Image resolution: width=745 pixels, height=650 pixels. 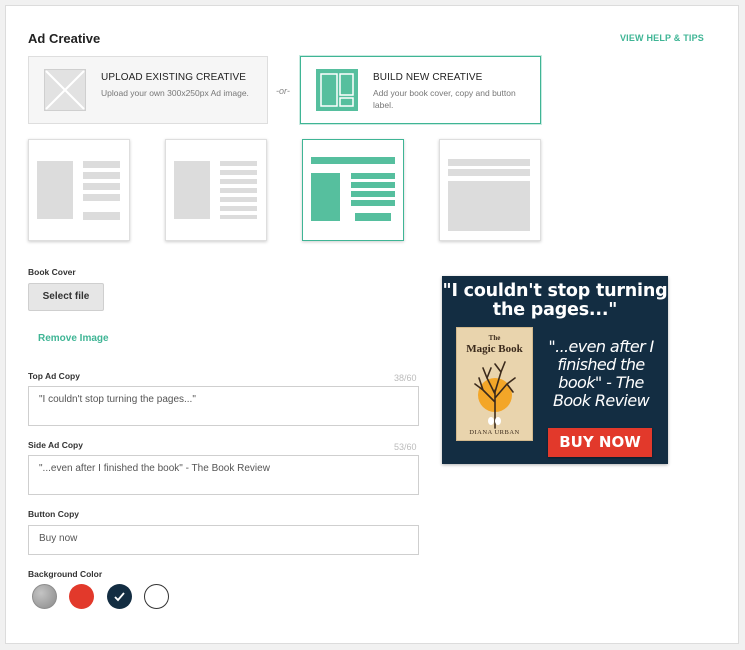 I want to click on layout-cover-left-lines-right, so click(x=216, y=190).